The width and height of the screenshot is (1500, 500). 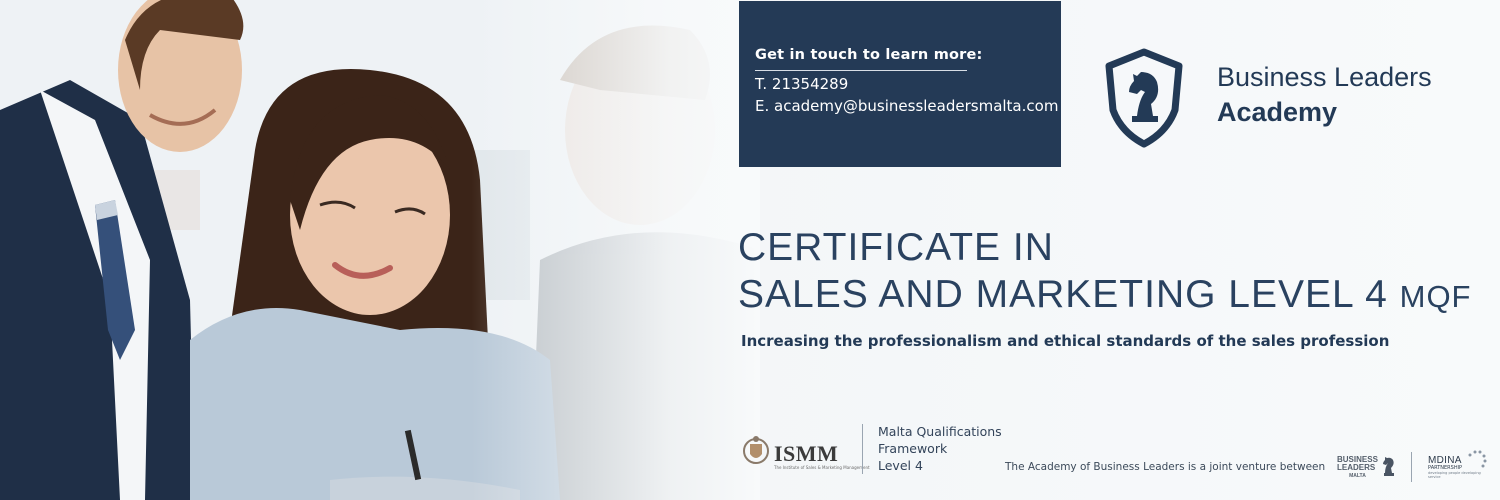 I want to click on logo-line-1: Business Leaders, so click(x=1324, y=77).